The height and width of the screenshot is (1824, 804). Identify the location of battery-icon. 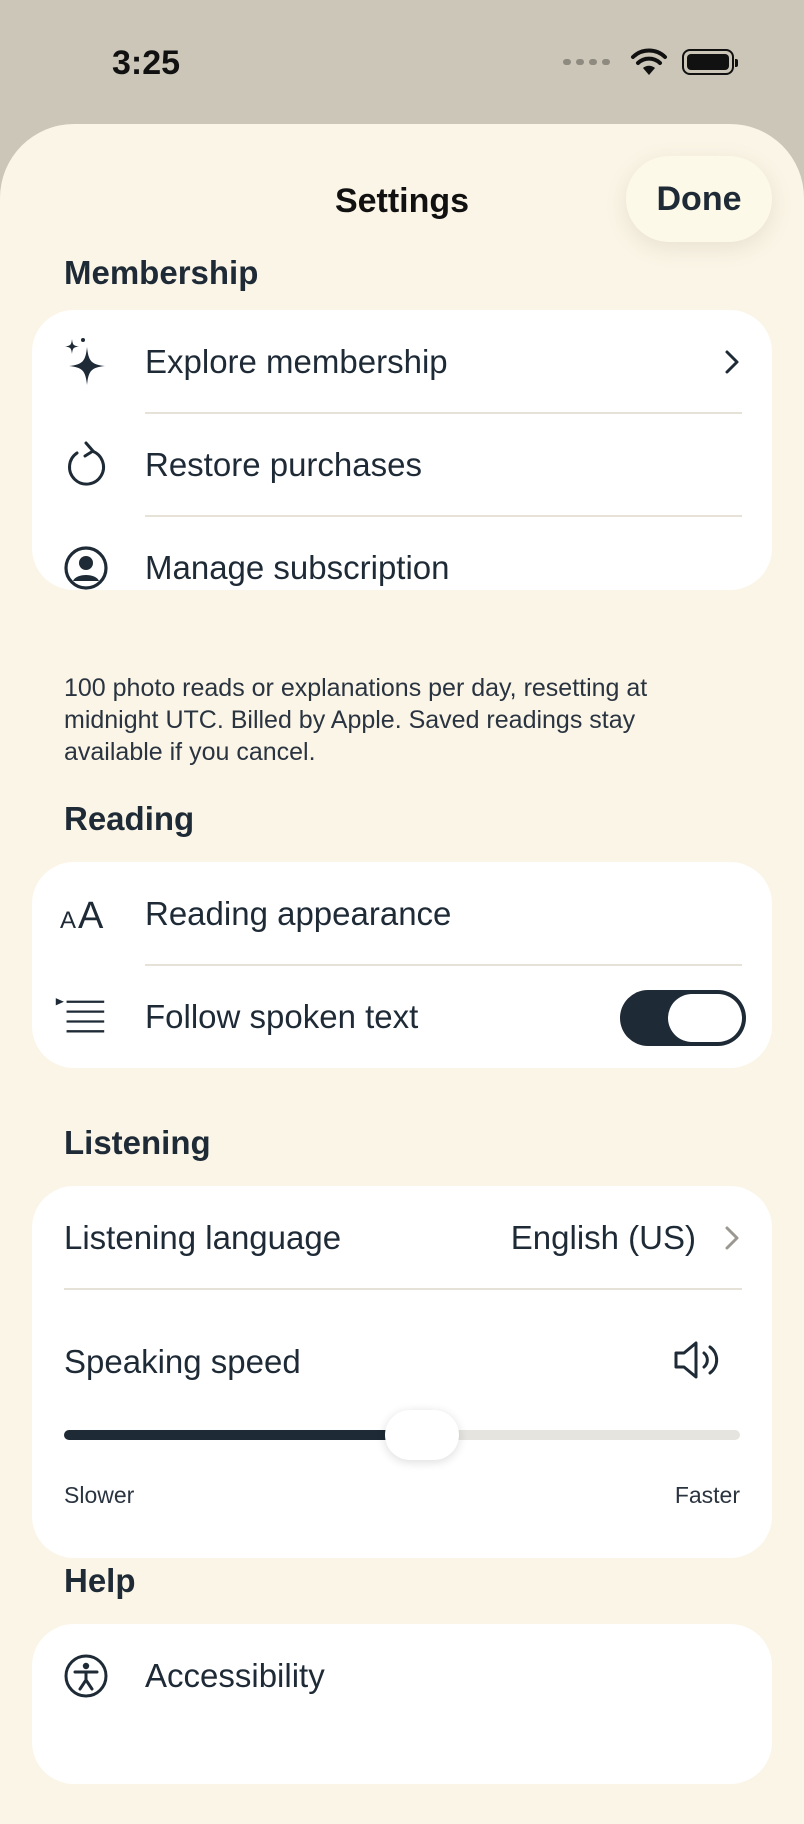
(710, 62).